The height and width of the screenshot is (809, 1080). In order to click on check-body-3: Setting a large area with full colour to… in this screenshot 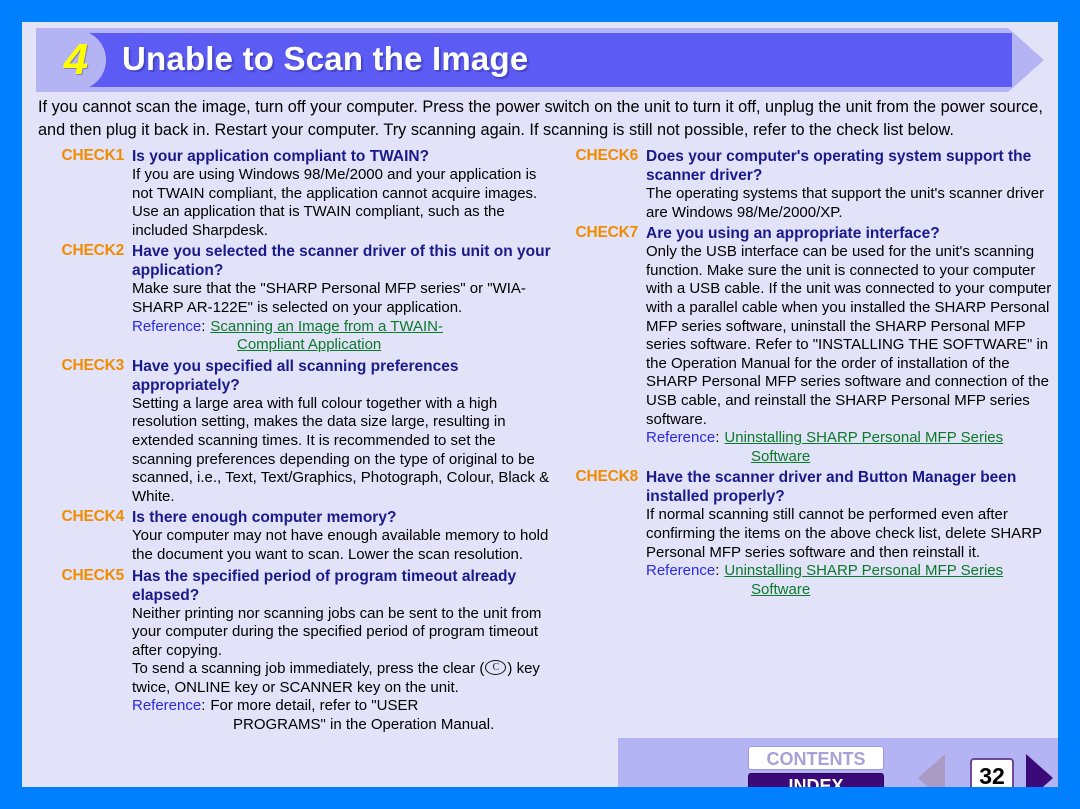, I will do `click(341, 449)`.